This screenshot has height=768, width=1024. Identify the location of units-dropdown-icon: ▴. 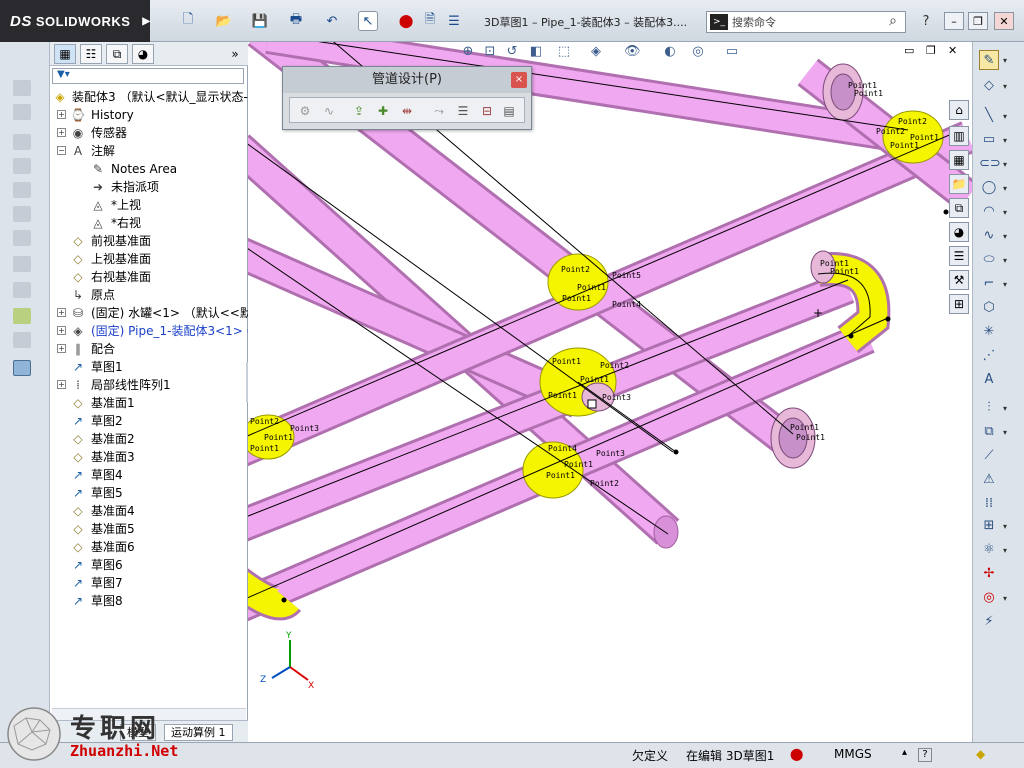
(904, 752).